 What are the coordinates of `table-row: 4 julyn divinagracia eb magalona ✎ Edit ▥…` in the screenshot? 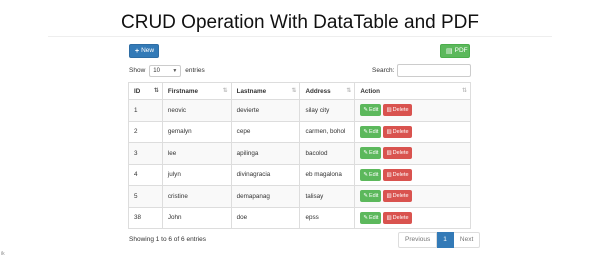 It's located at (299, 174).